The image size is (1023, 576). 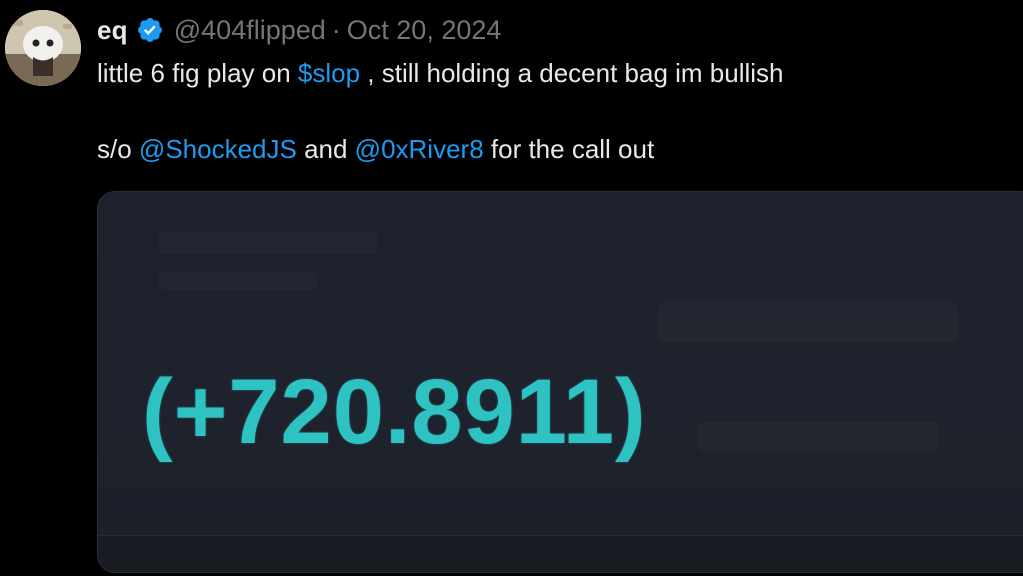 I want to click on verified-badge-icon, so click(x=150, y=30).